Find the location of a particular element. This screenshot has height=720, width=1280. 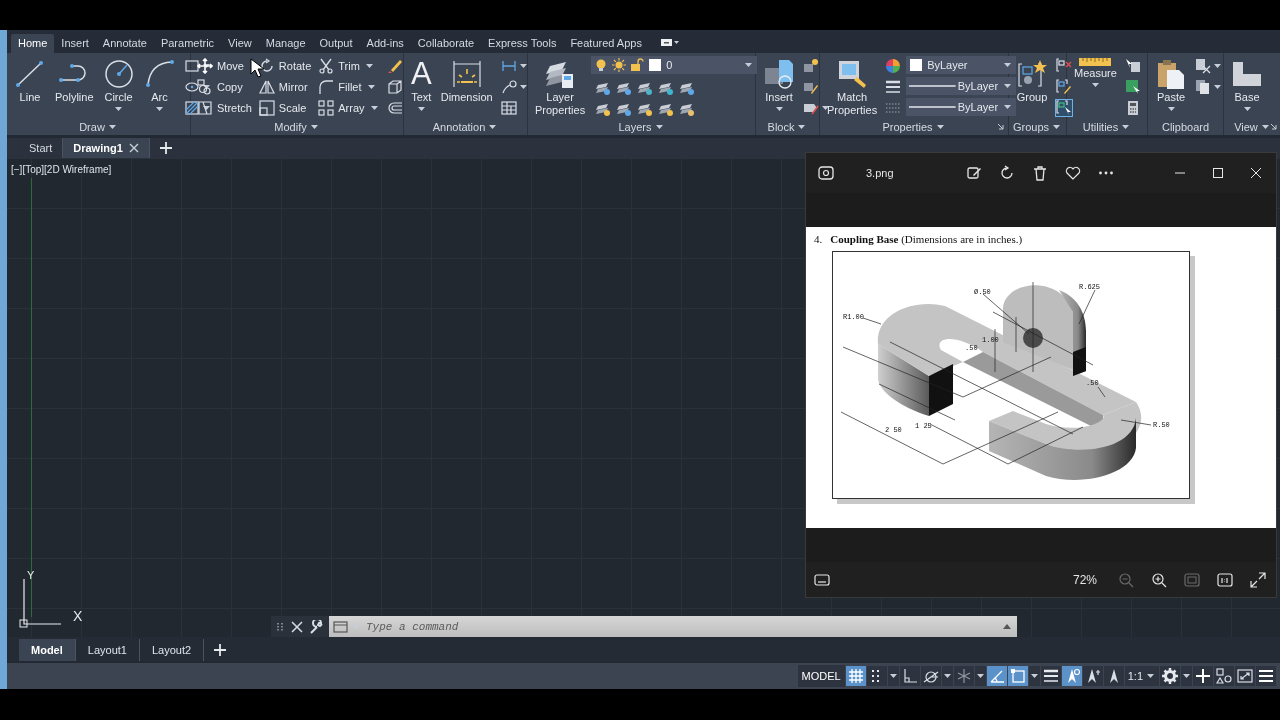

layer-dropdown: 0 is located at coordinates (674, 65).